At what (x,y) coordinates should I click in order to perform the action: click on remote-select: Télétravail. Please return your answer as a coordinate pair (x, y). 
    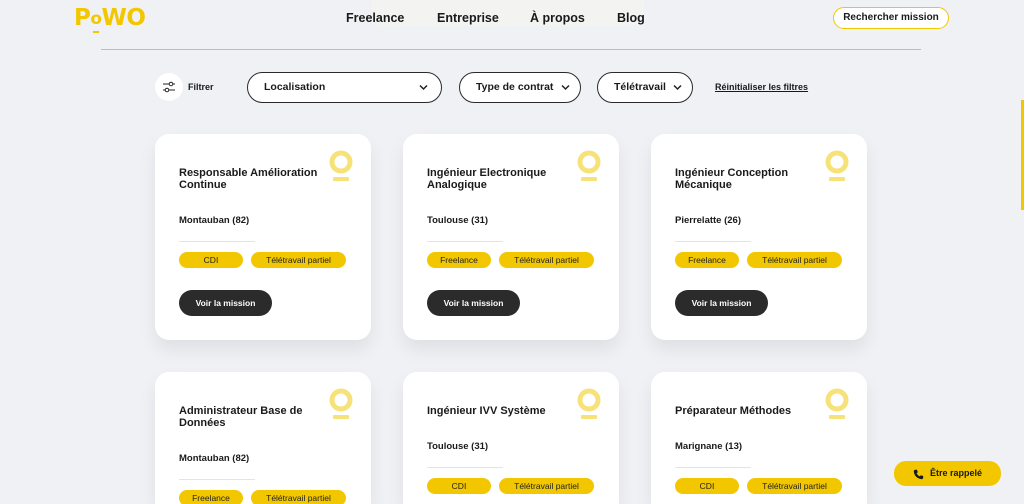
    Looking at the image, I should click on (645, 87).